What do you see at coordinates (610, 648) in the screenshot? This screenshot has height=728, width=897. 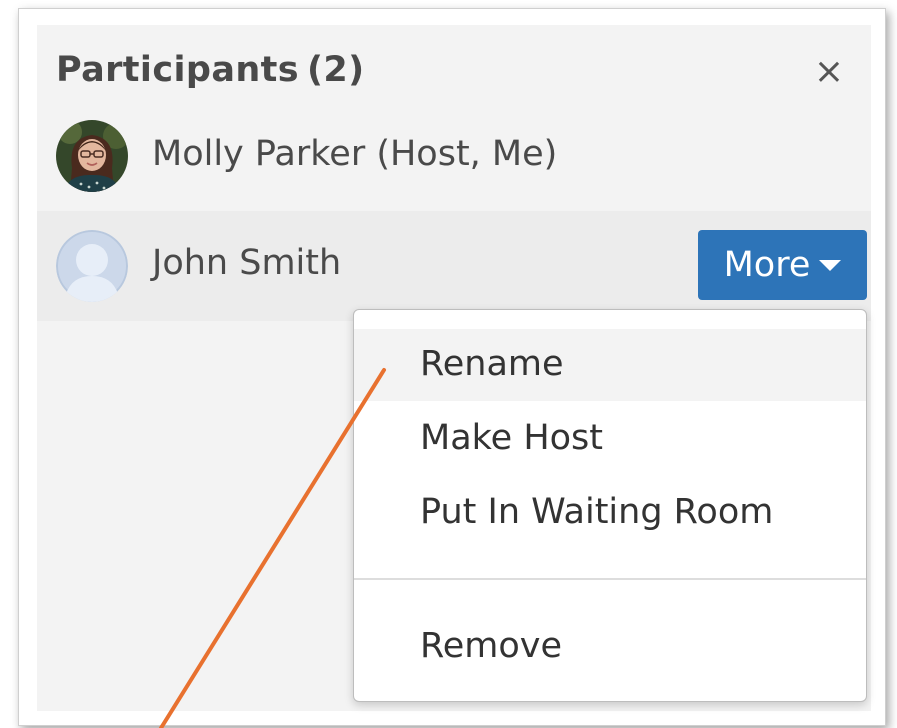 I see `menu-item-remove: Remove` at bounding box center [610, 648].